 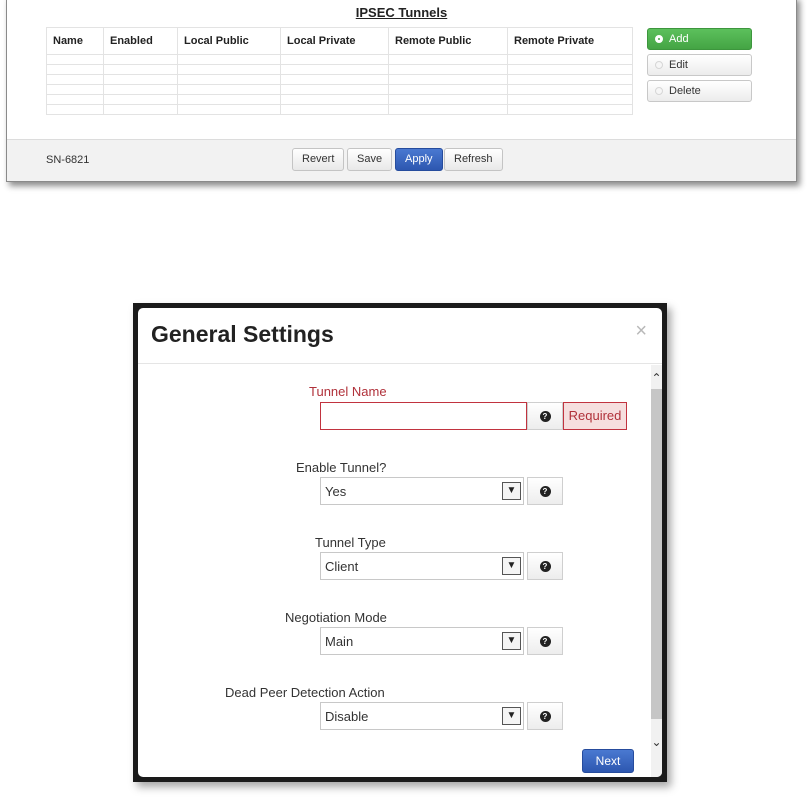 I want to click on column-header-local-public: Local Public, so click(x=229, y=41).